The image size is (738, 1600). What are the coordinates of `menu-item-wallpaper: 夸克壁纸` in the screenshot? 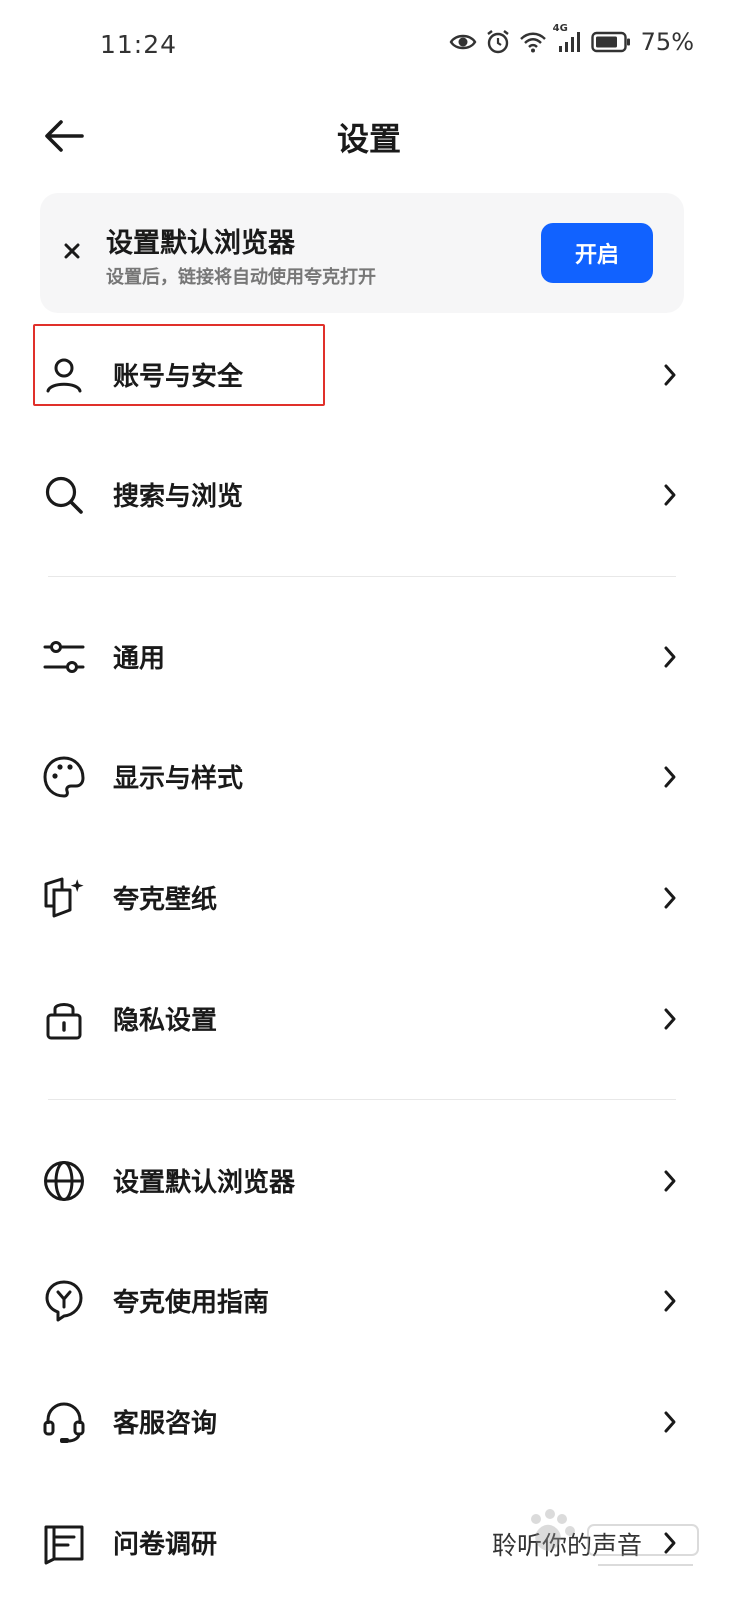 It's located at (369, 898).